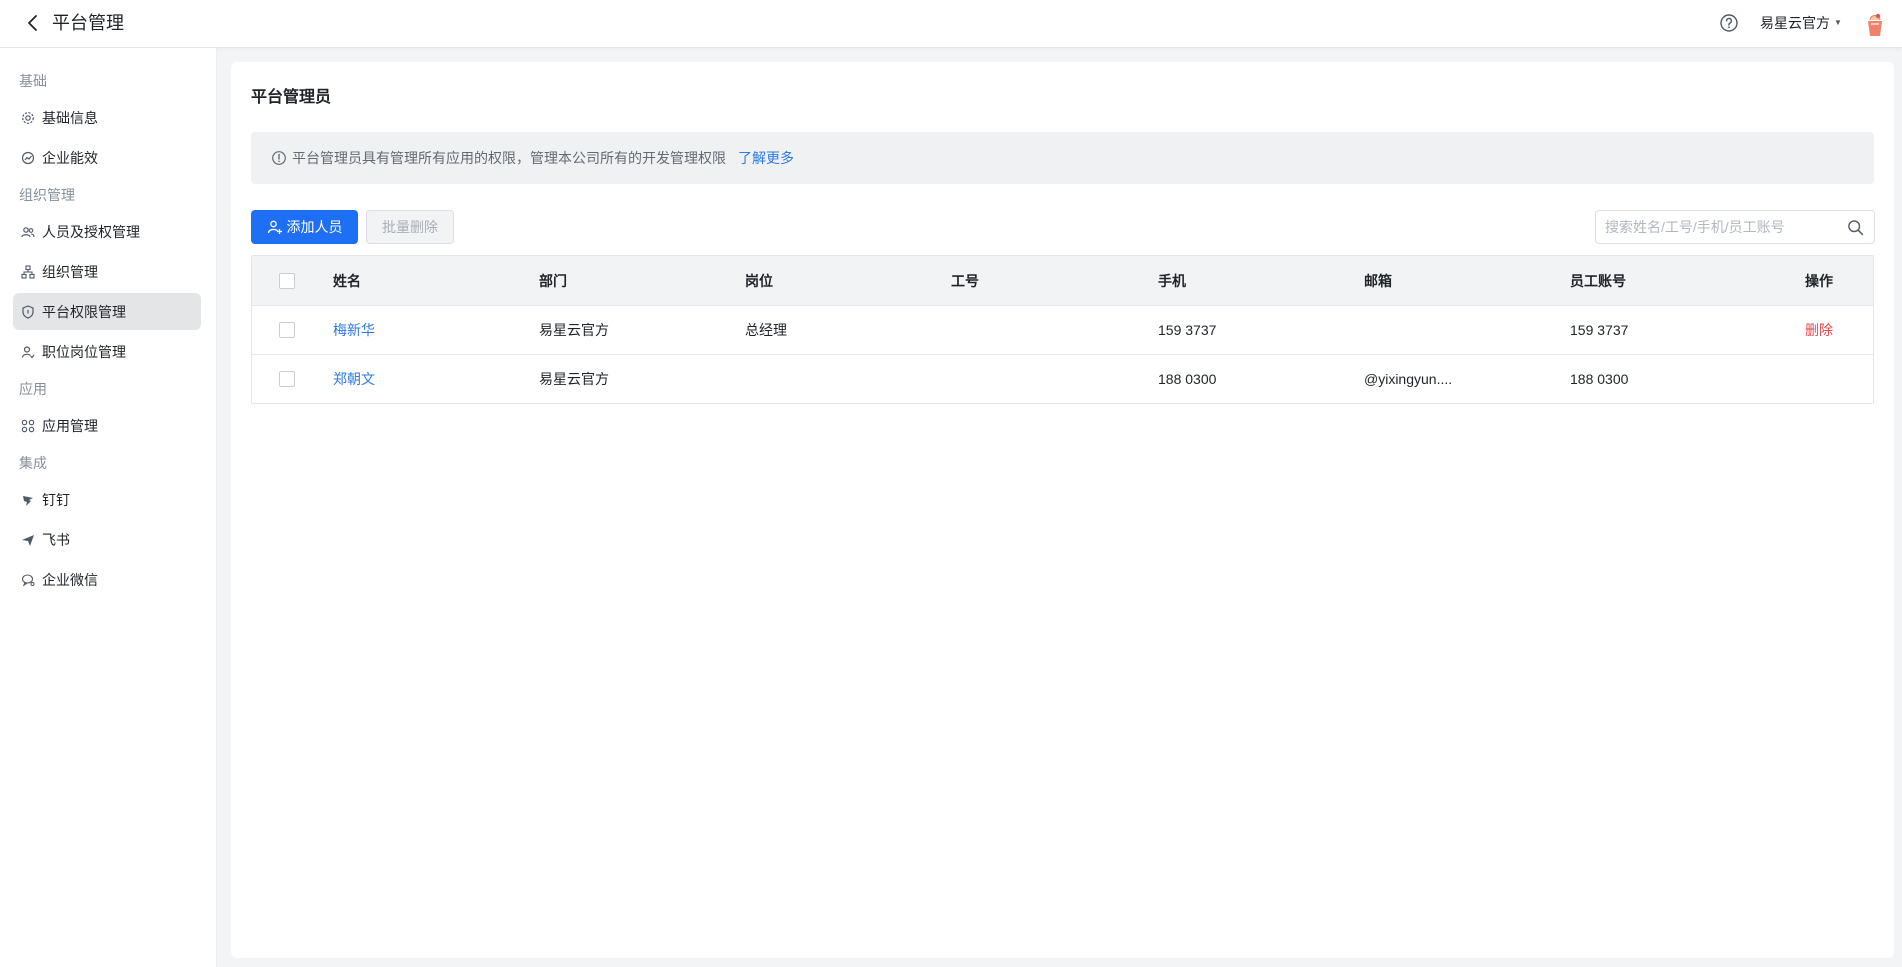  I want to click on sidebar-item-platform-permission: 平台权限管理, so click(107, 311).